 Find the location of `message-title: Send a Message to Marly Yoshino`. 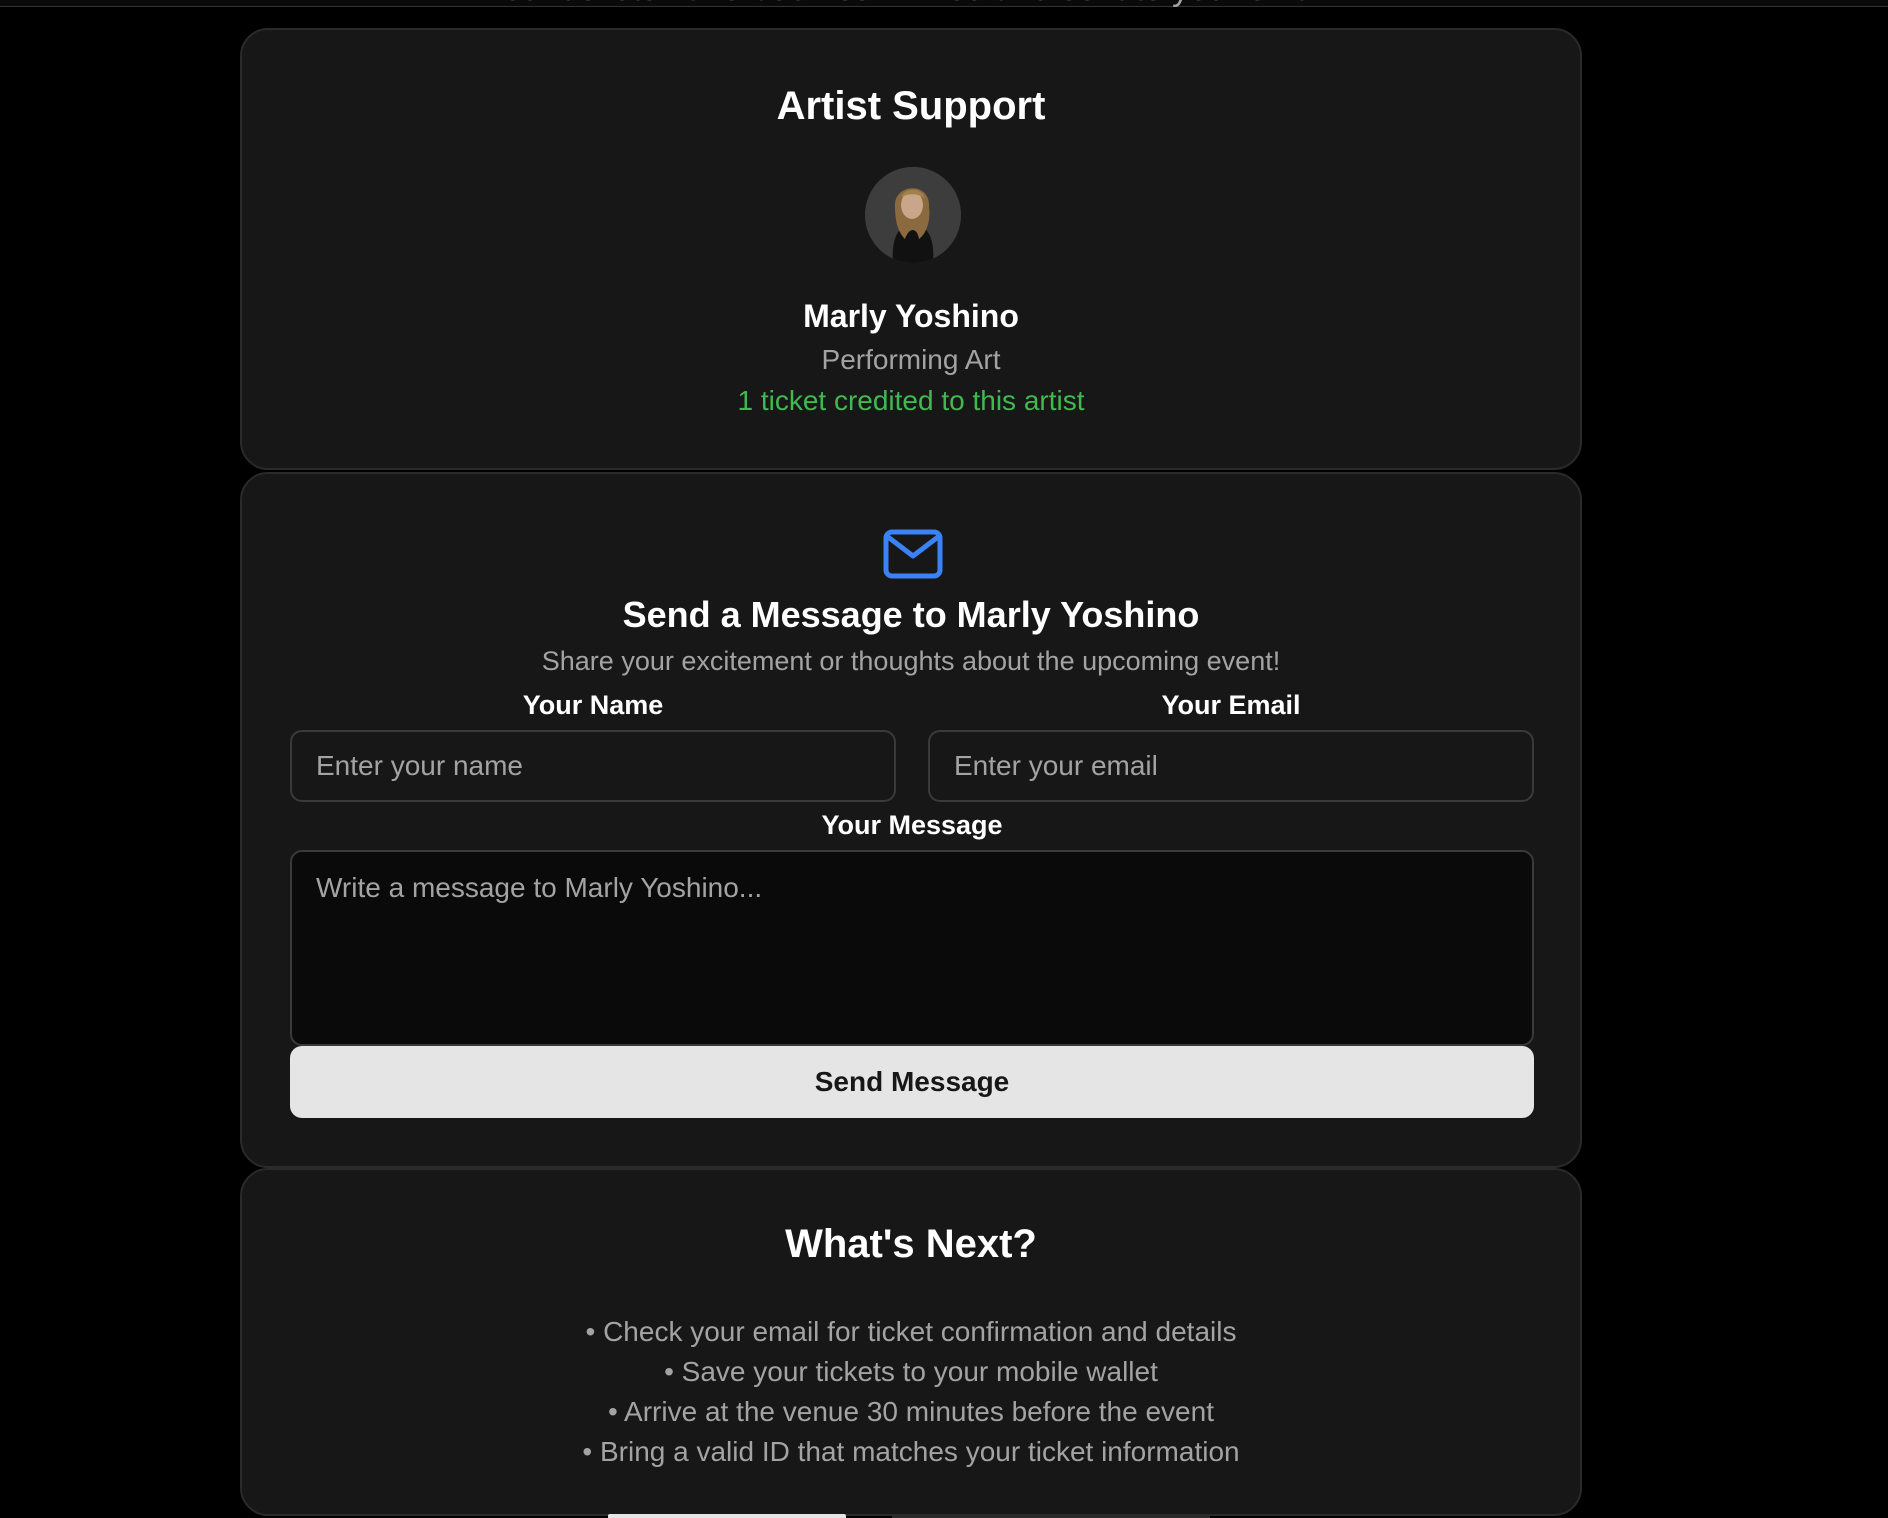

message-title: Send a Message to Marly Yoshino is located at coordinates (911, 614).